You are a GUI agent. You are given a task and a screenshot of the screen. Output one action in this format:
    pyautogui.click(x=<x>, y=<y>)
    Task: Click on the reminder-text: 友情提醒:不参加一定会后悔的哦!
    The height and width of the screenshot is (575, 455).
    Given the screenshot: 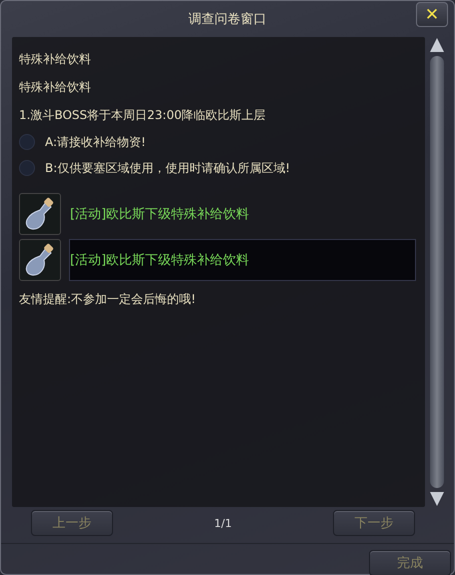 What is the action you would take?
    pyautogui.click(x=107, y=299)
    